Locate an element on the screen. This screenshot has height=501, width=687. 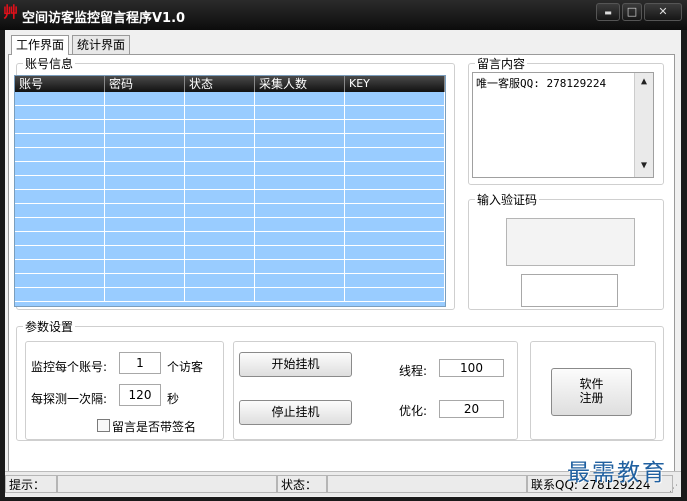
scroll-down-icon: ▼ is located at coordinates (644, 166).